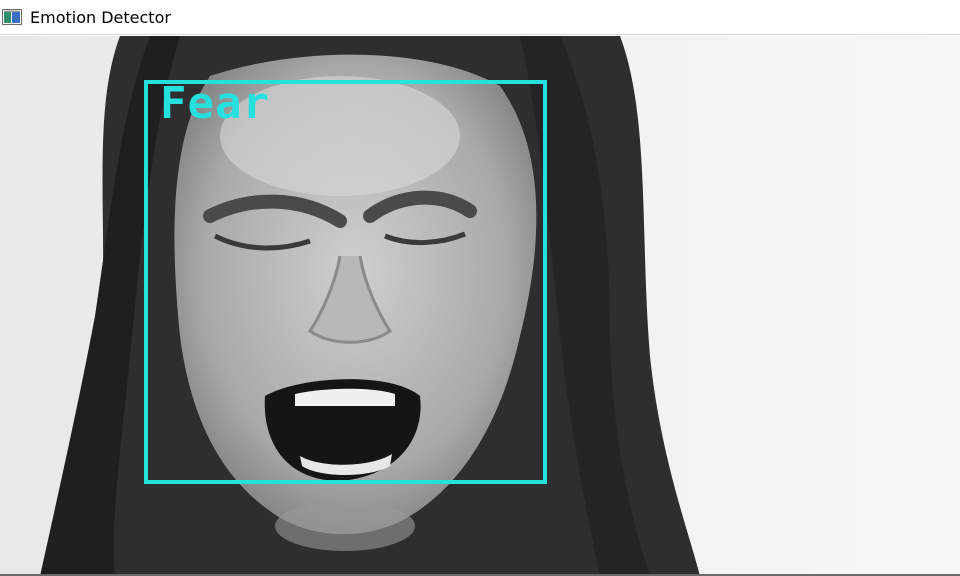 The width and height of the screenshot is (960, 576). I want to click on emotion-label: Fear, so click(215, 103).